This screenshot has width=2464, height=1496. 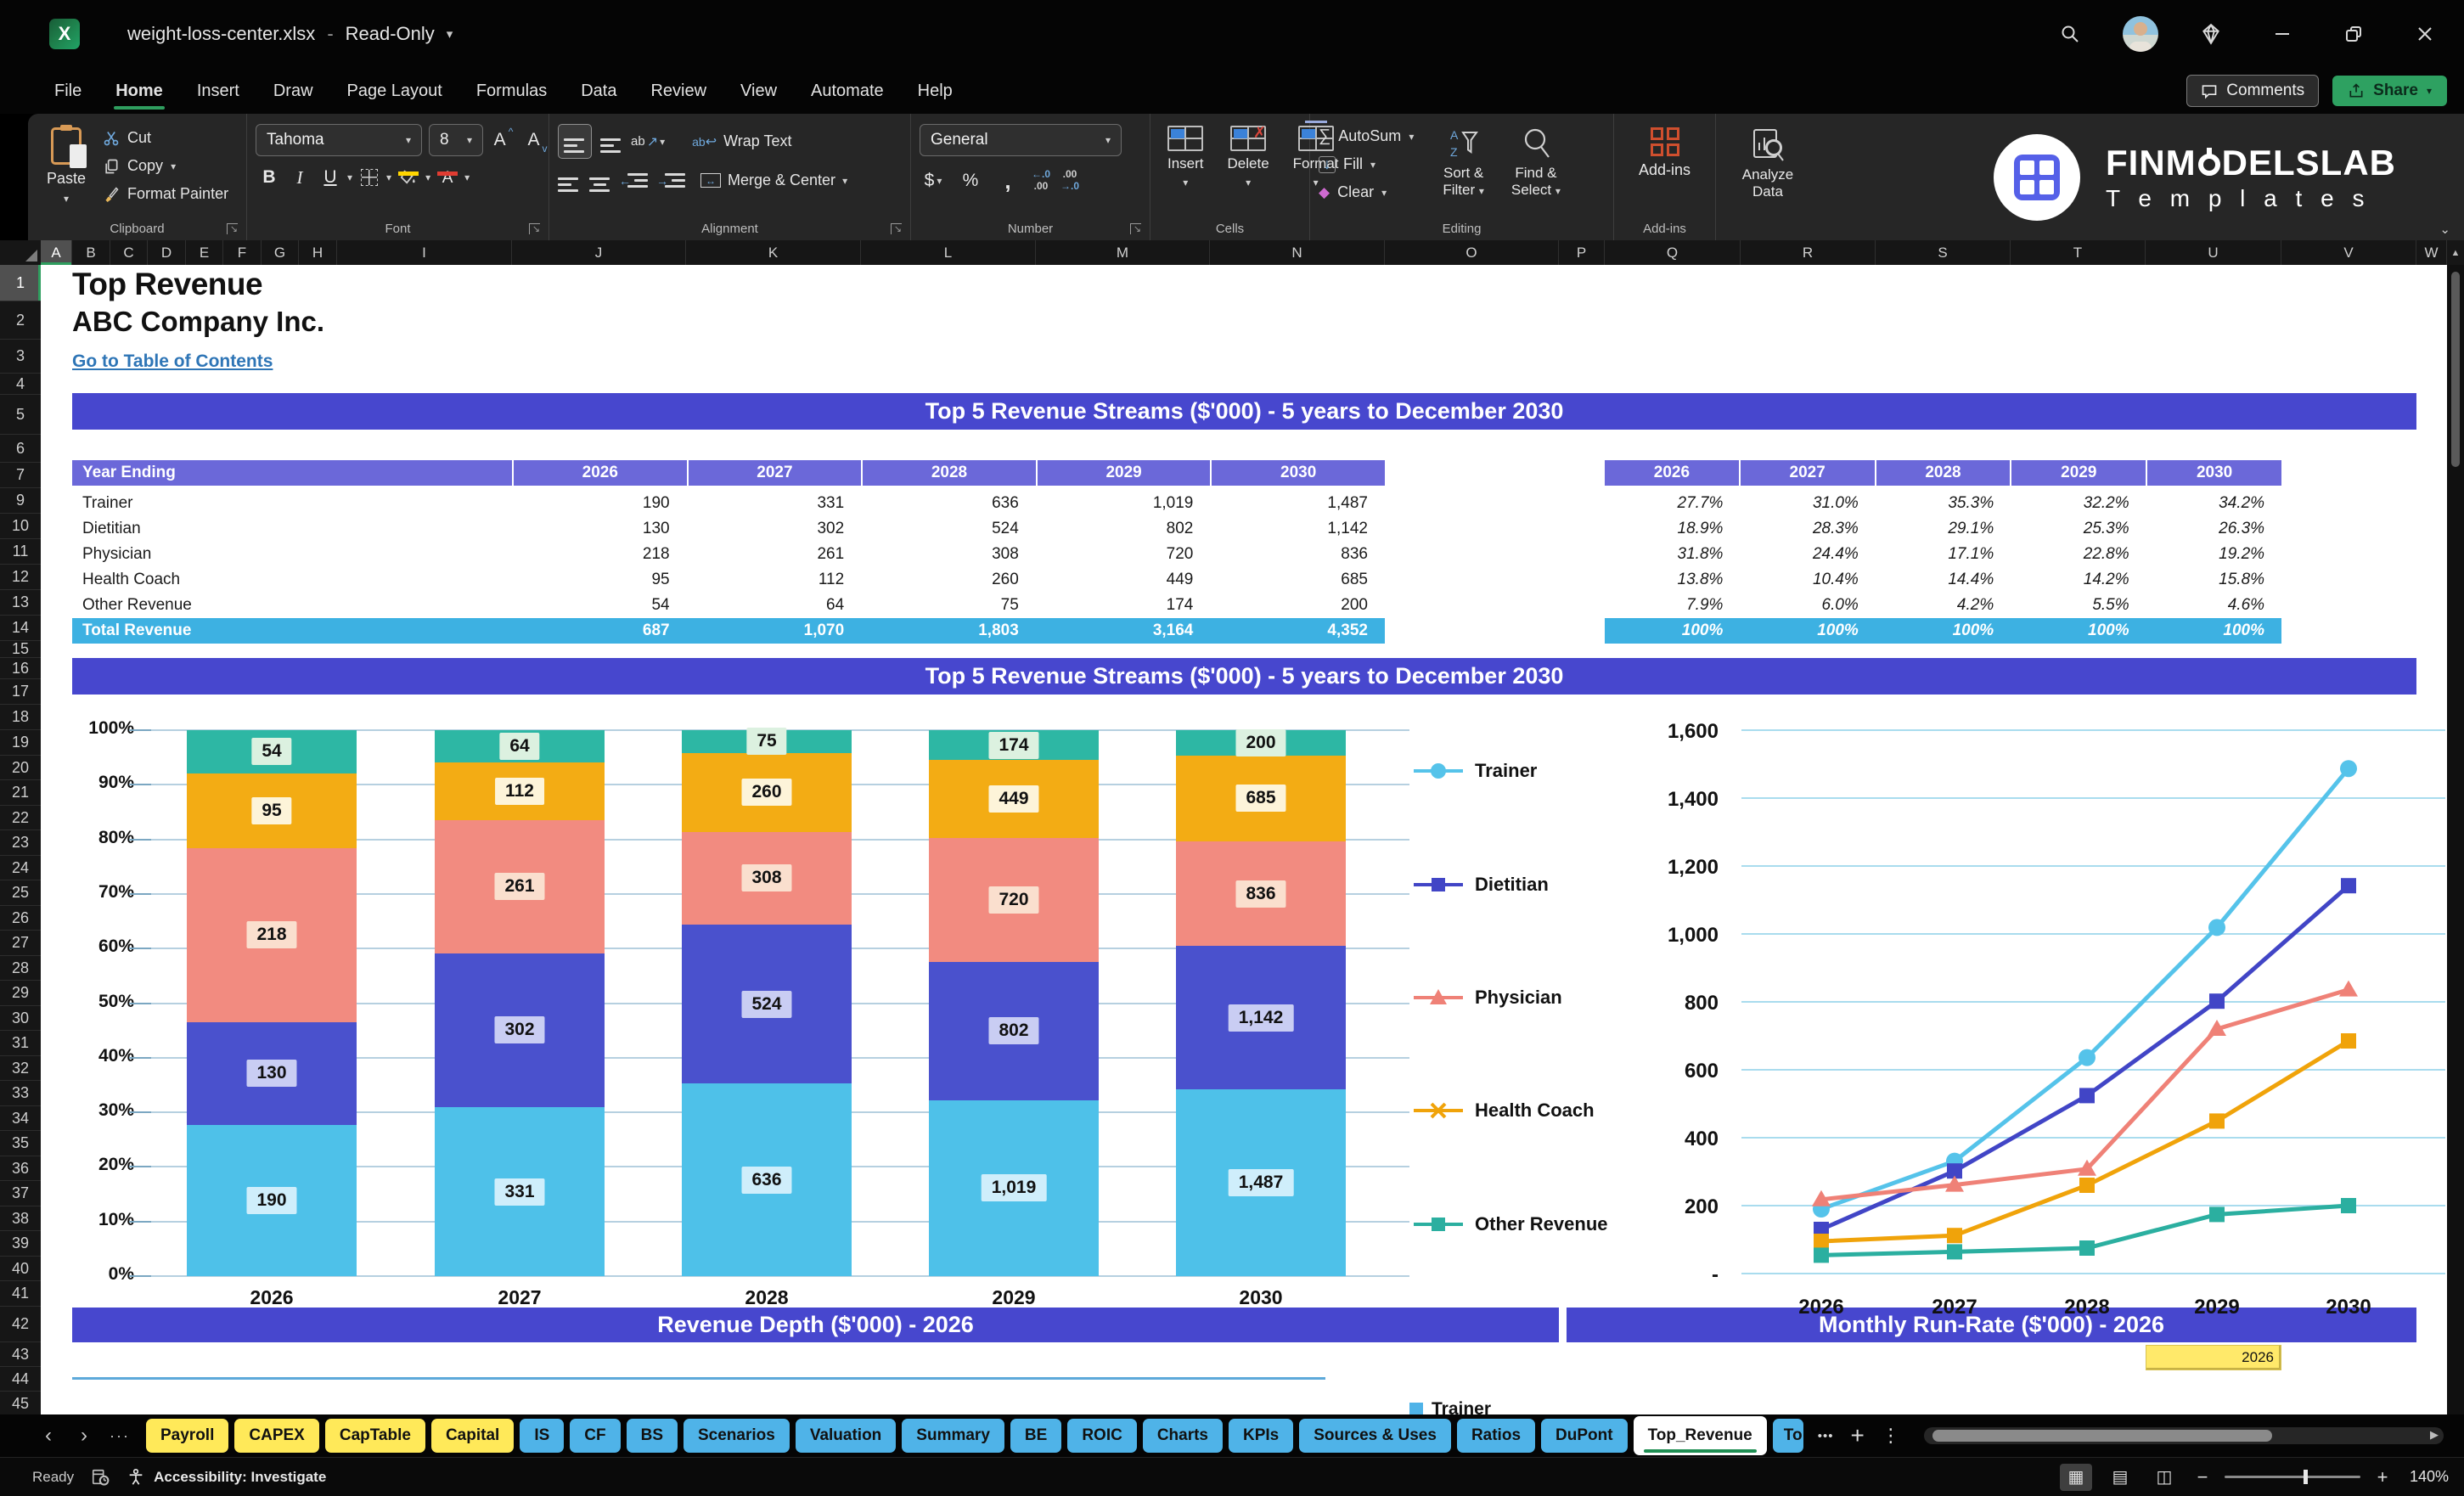 I want to click on scroll-right-arrow-icon: ▶, so click(x=2434, y=1435).